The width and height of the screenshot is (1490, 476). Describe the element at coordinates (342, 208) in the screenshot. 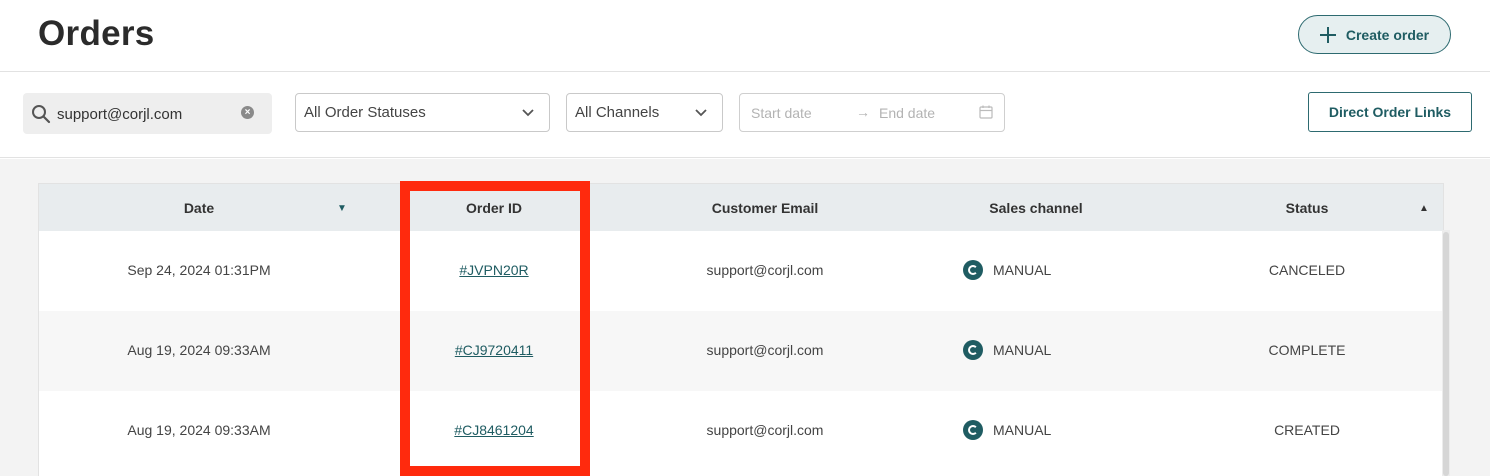

I see `sort-desc-icon: ▼` at that location.